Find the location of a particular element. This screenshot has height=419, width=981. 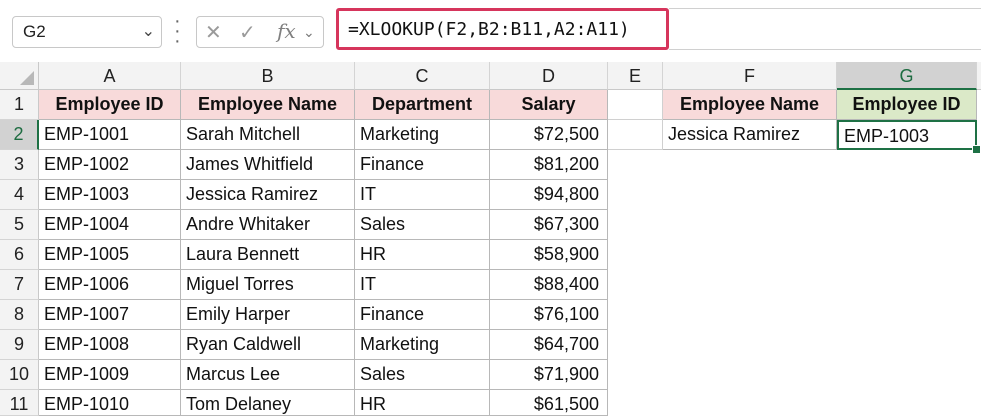

header-employee-name: Employee Name is located at coordinates (268, 105).